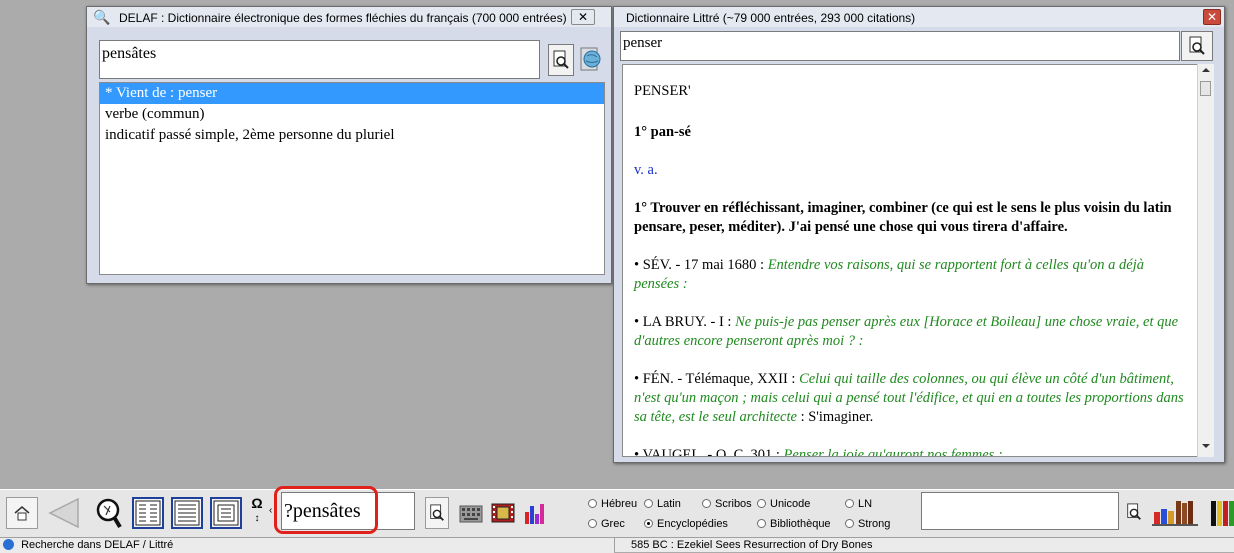 The width and height of the screenshot is (1234, 553). Describe the element at coordinates (874, 524) in the screenshot. I see `radio-label: Strong` at that location.